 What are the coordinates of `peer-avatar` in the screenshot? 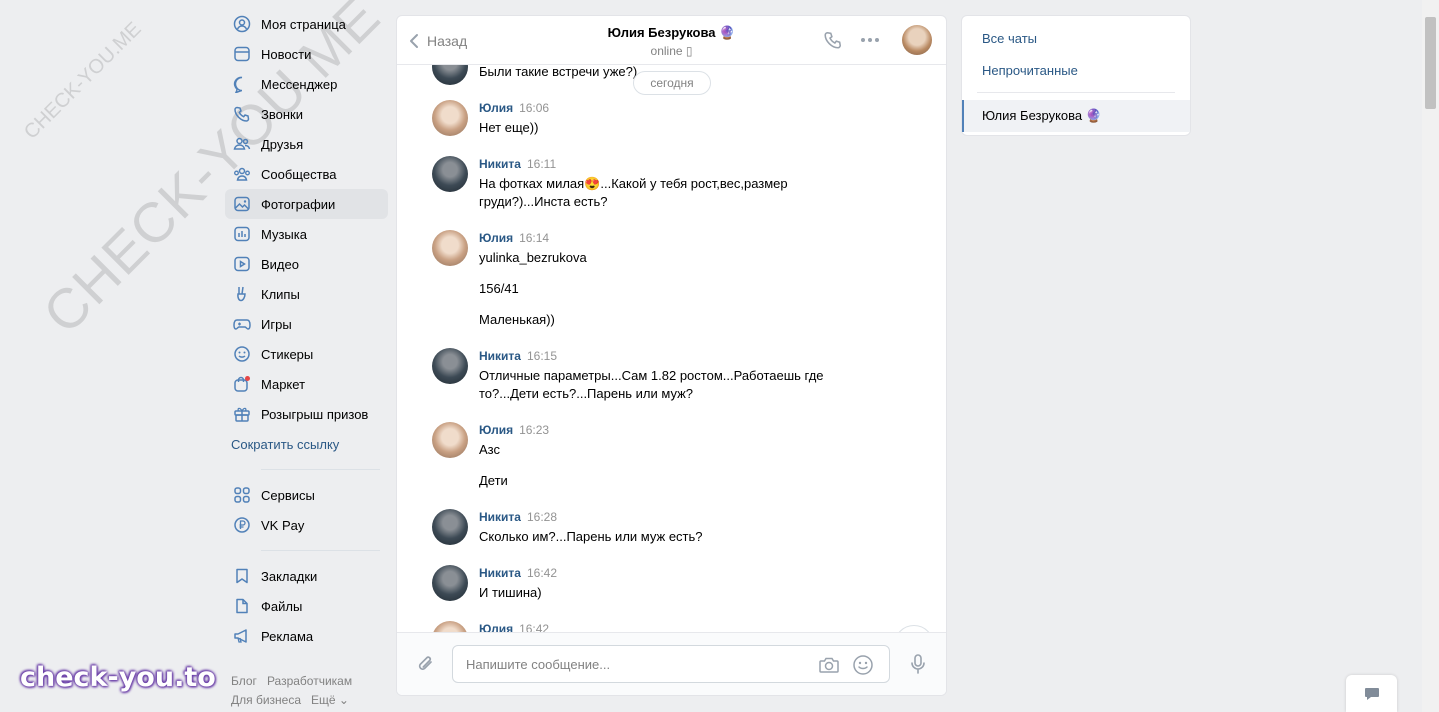 It's located at (917, 40).